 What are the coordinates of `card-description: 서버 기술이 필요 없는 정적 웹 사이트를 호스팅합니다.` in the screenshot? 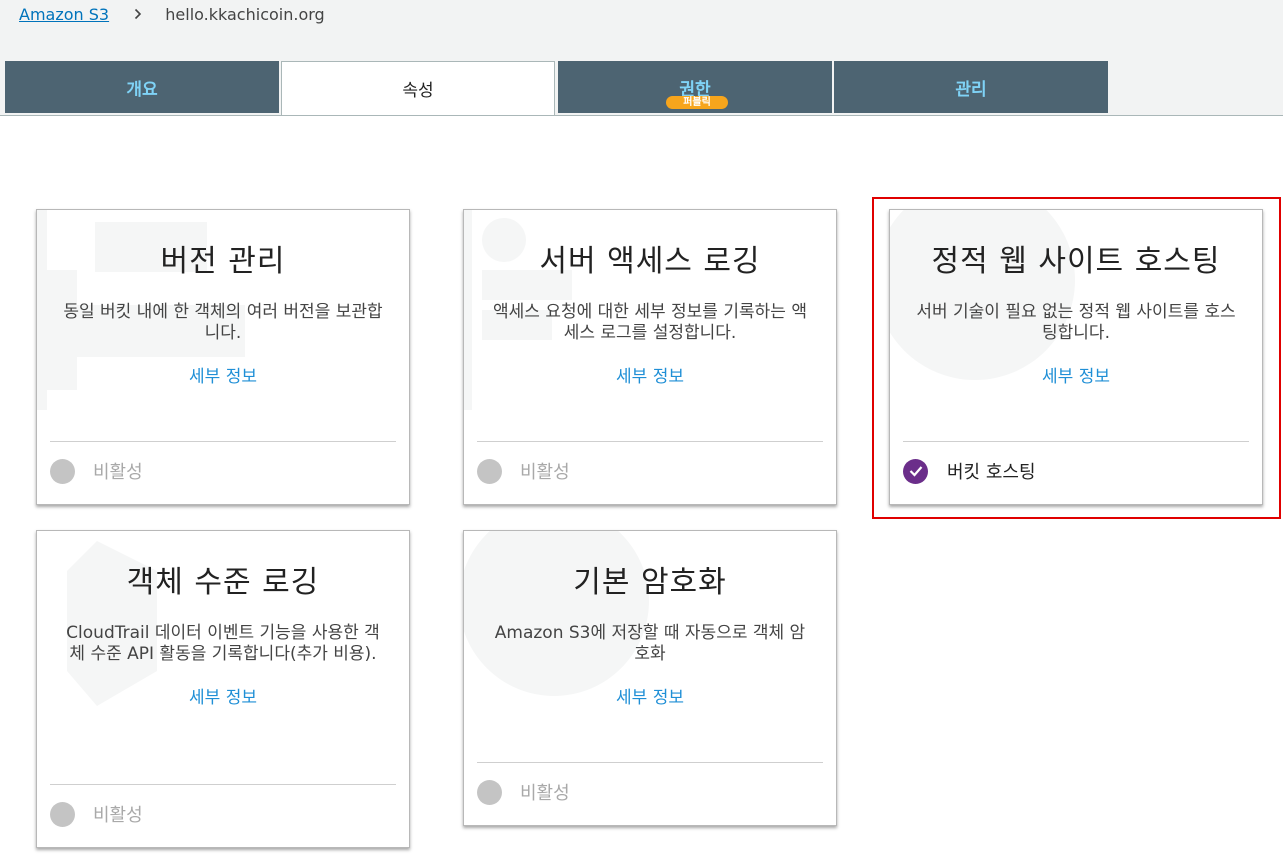 It's located at (1076, 322).